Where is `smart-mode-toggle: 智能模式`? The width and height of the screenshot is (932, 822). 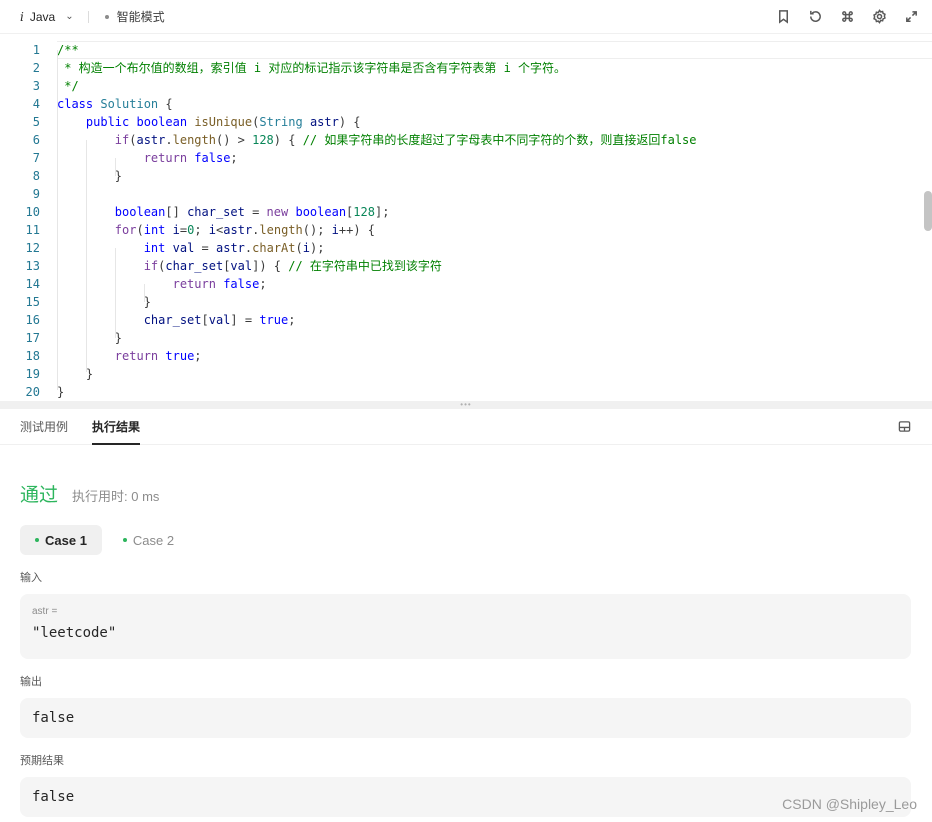
smart-mode-toggle: 智能模式 is located at coordinates (134, 16).